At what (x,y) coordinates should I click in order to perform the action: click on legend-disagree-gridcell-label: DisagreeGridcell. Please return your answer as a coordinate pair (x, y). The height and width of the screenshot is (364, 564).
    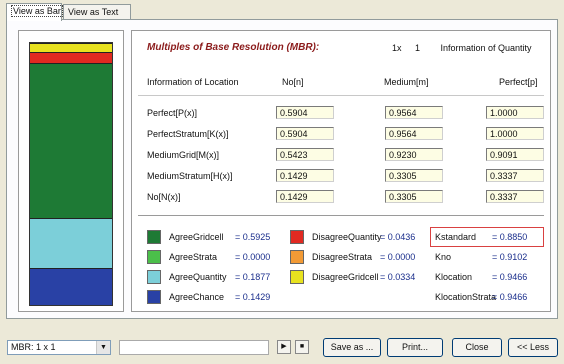
    Looking at the image, I should click on (345, 277).